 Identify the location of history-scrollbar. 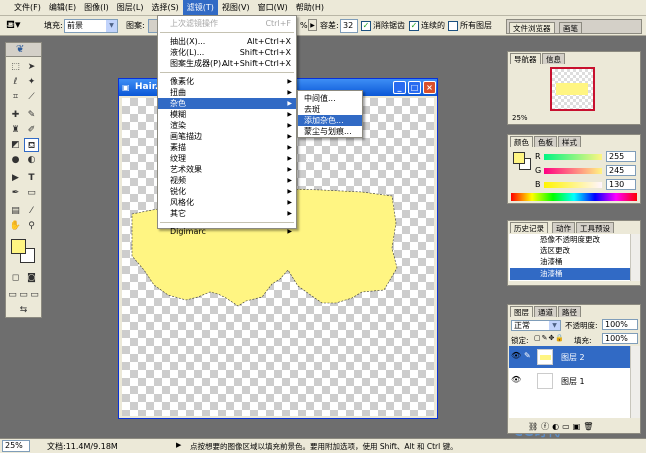
(635, 257).